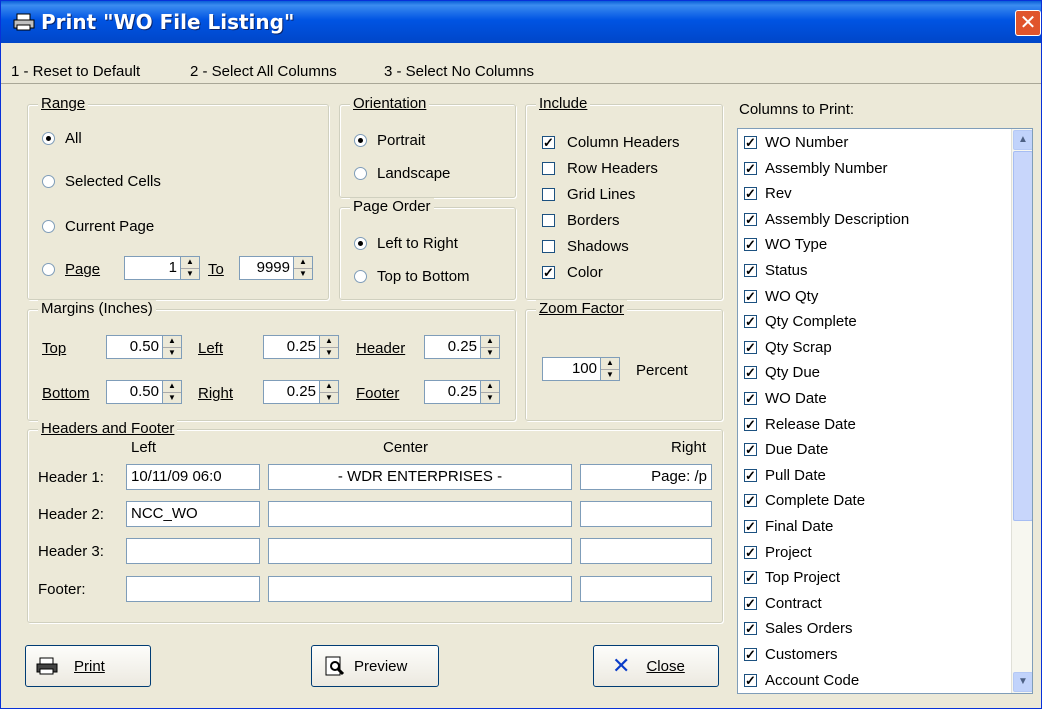  Describe the element at coordinates (792, 296) in the screenshot. I see `column-item-label: WO Qty` at that location.